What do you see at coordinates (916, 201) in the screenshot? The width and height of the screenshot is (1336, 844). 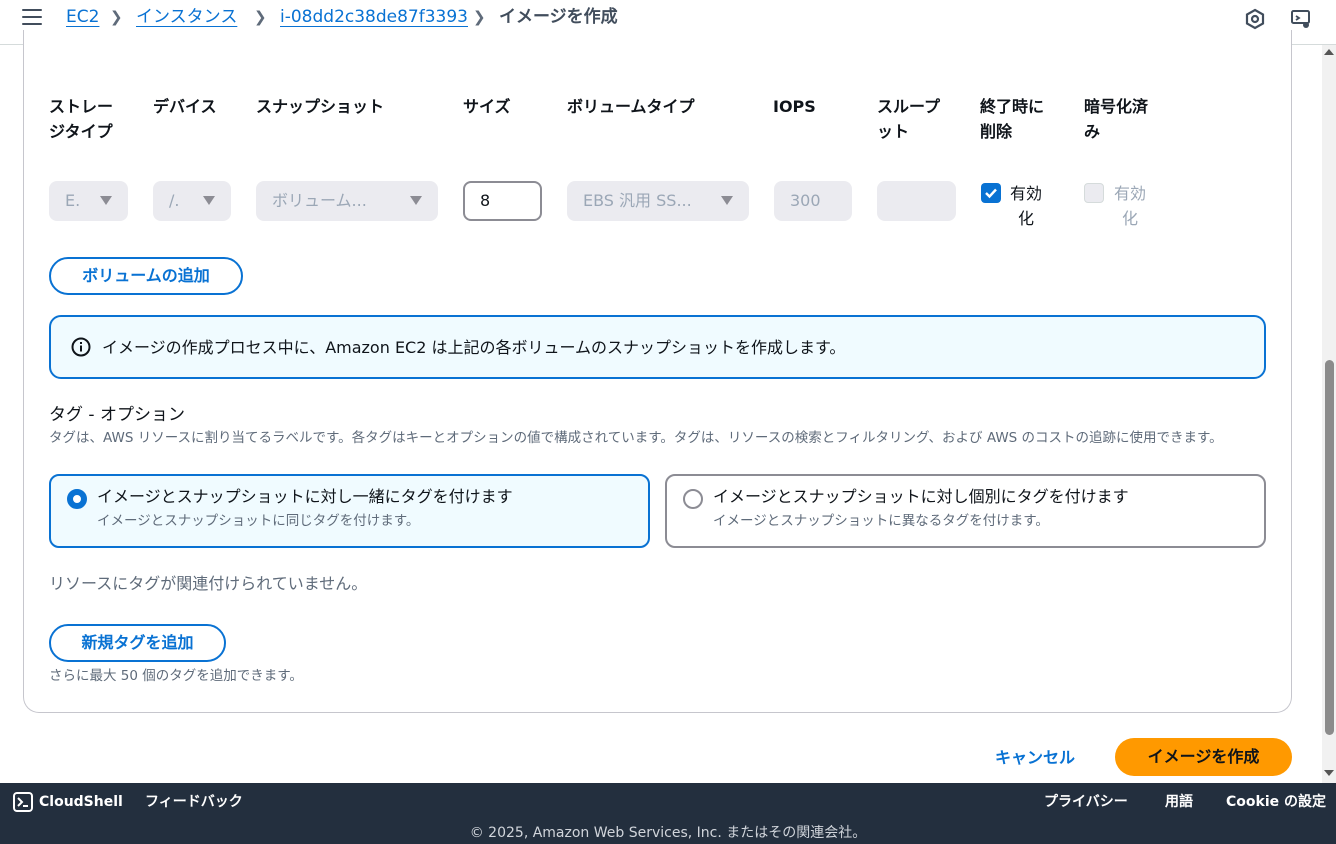 I see `throughput-input` at bounding box center [916, 201].